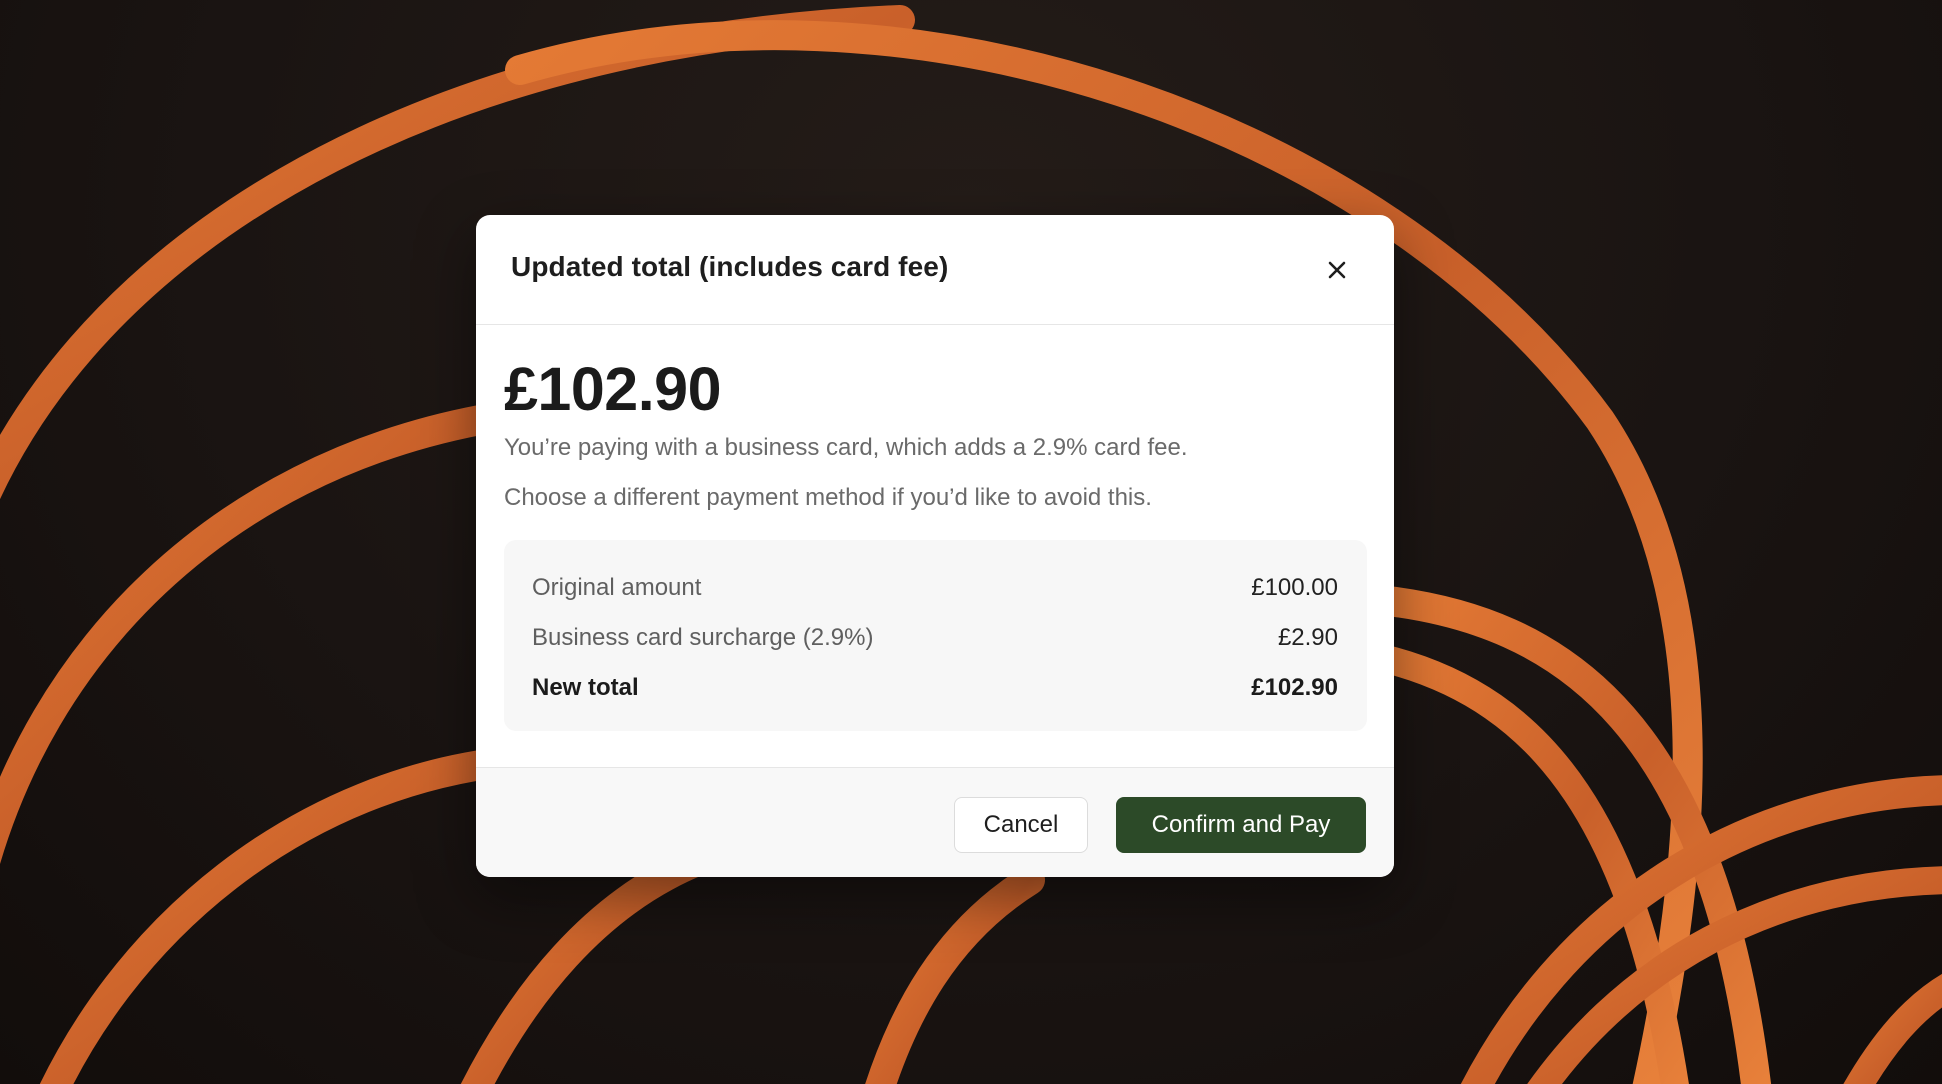  What do you see at coordinates (1294, 687) in the screenshot?
I see `new-total-value: £102.90` at bounding box center [1294, 687].